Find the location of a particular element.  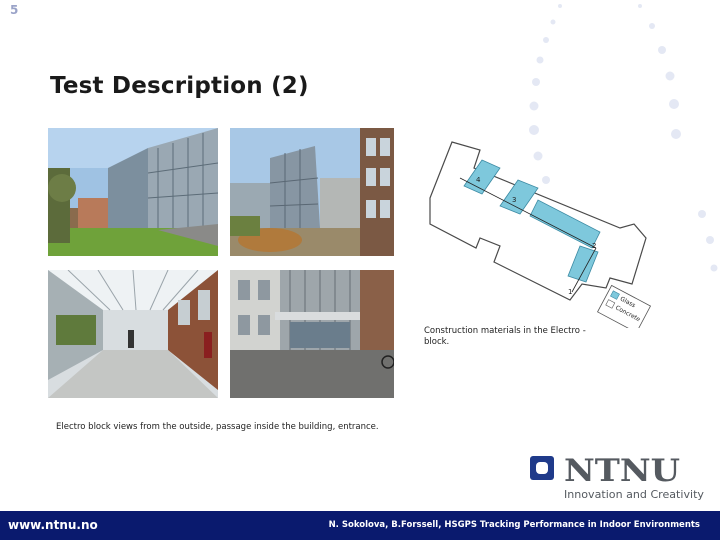

plan-label-1: 1 is located at coordinates (570, 292).